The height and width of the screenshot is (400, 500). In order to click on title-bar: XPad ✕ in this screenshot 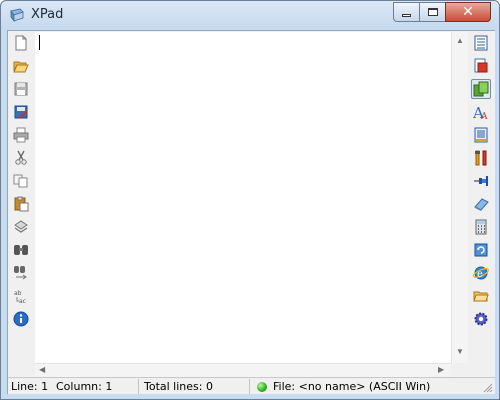, I will do `click(250, 15)`.